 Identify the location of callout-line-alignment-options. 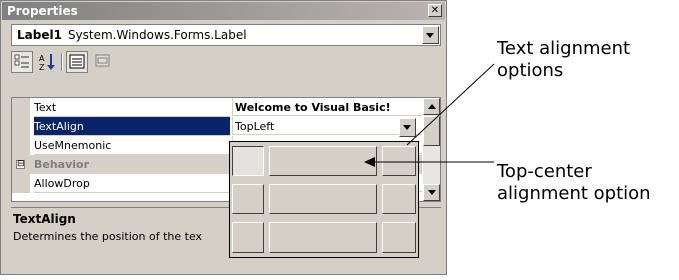
(450, 104).